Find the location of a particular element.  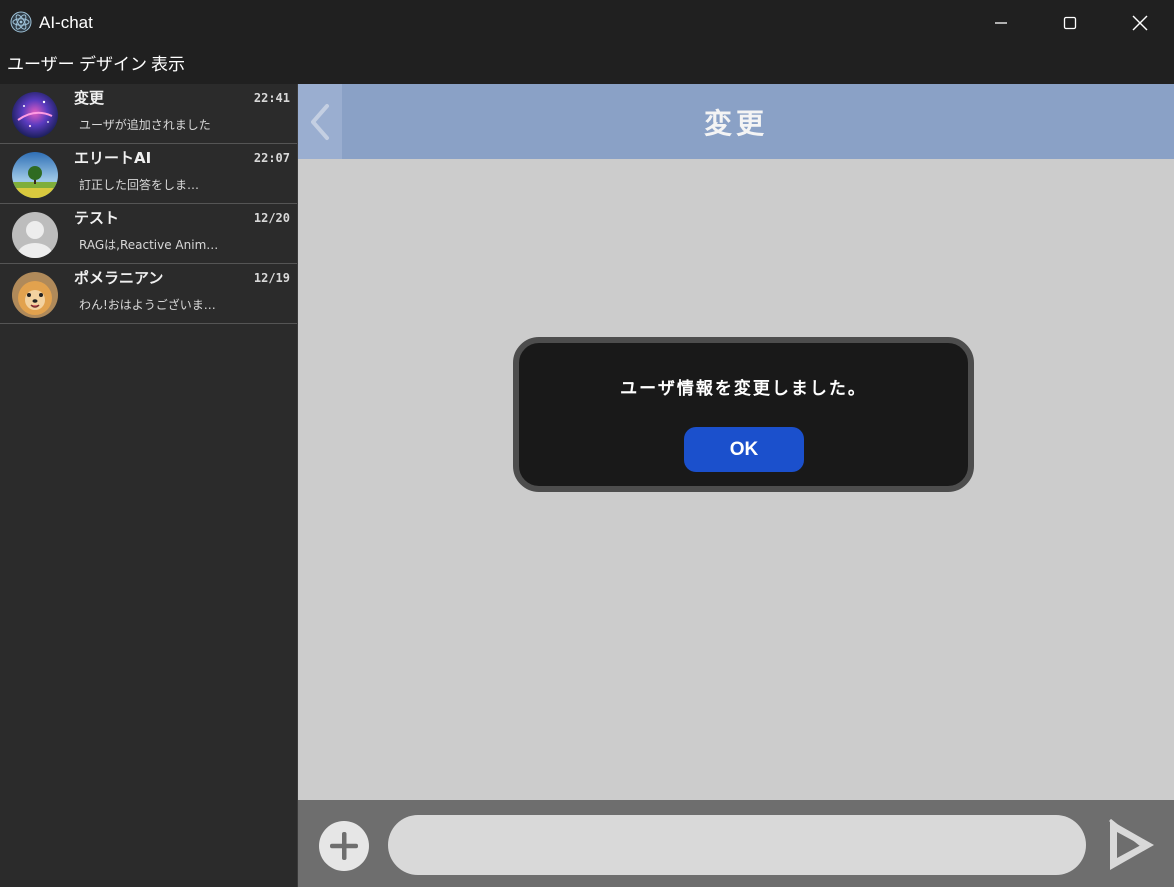

send-play-icon is located at coordinates (1131, 844).